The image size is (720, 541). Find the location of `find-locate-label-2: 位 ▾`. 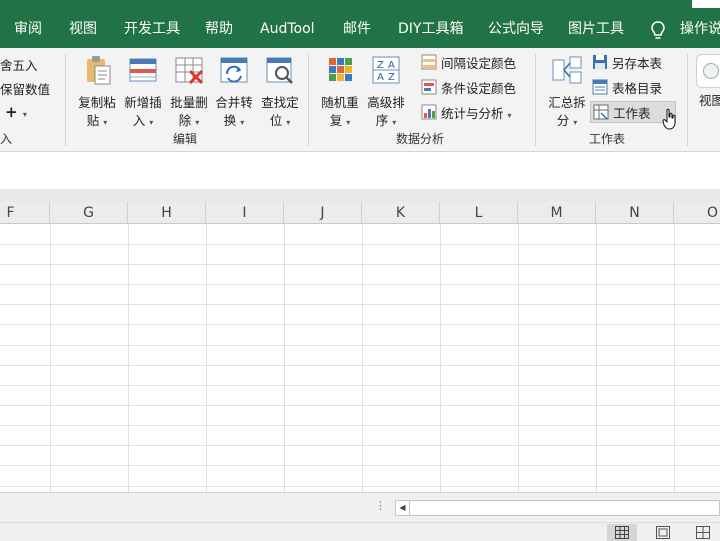

find-locate-label-2: 位 ▾ is located at coordinates (280, 120).